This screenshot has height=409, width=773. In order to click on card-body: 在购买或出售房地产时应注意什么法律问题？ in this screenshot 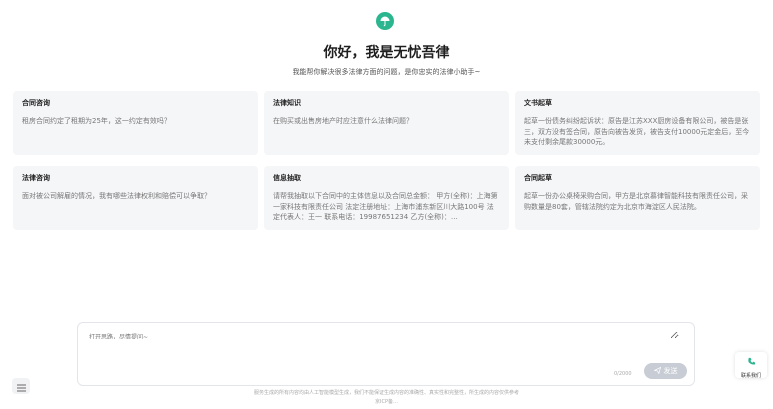, I will do `click(343, 121)`.